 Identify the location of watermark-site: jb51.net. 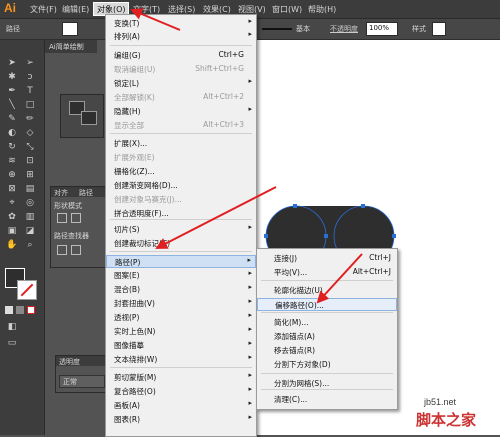
(440, 402).